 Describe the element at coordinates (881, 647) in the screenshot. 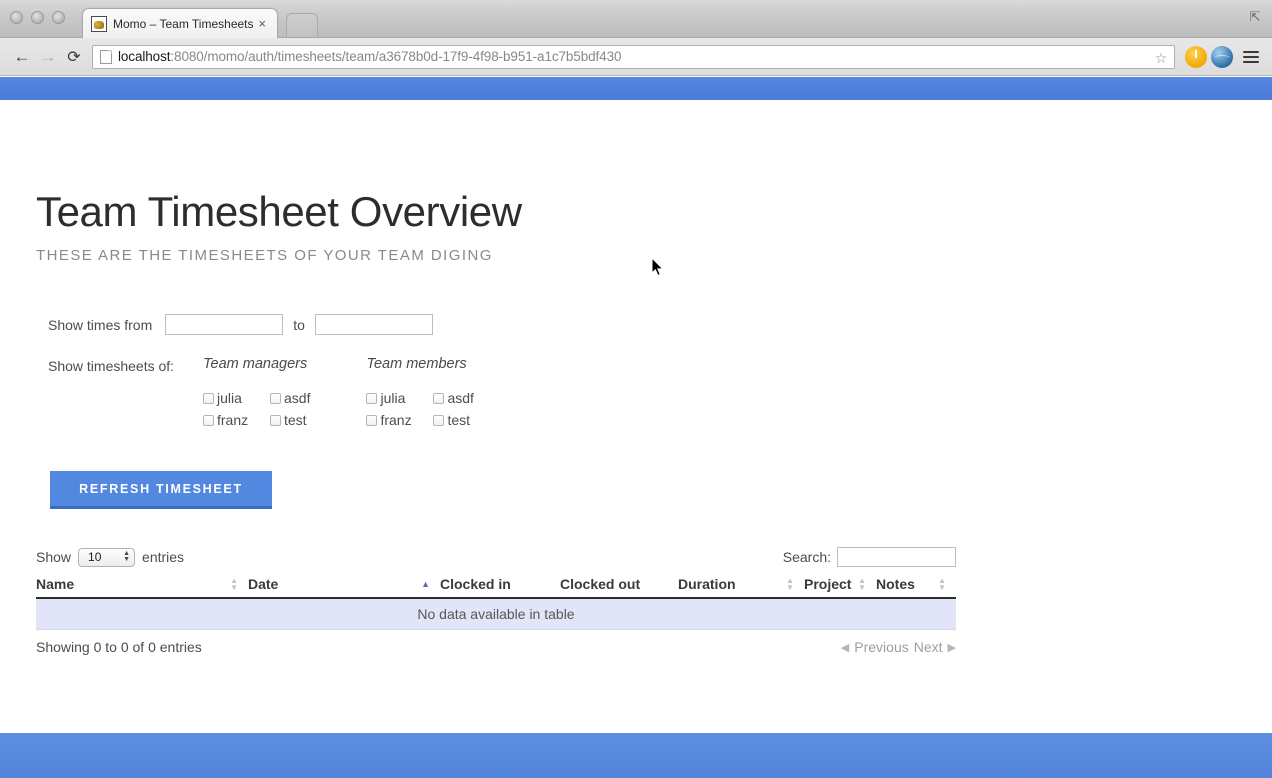

I see `previous-page-button: Previous` at that location.